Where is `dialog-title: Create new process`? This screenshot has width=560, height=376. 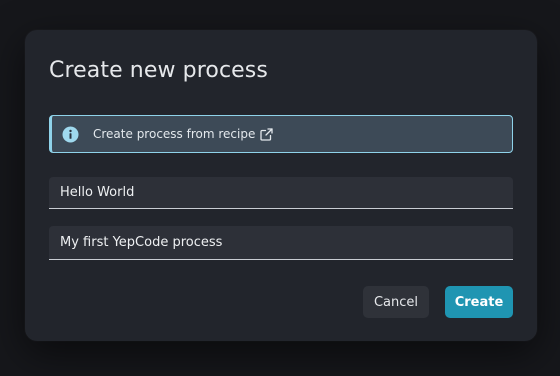 dialog-title: Create new process is located at coordinates (158, 70).